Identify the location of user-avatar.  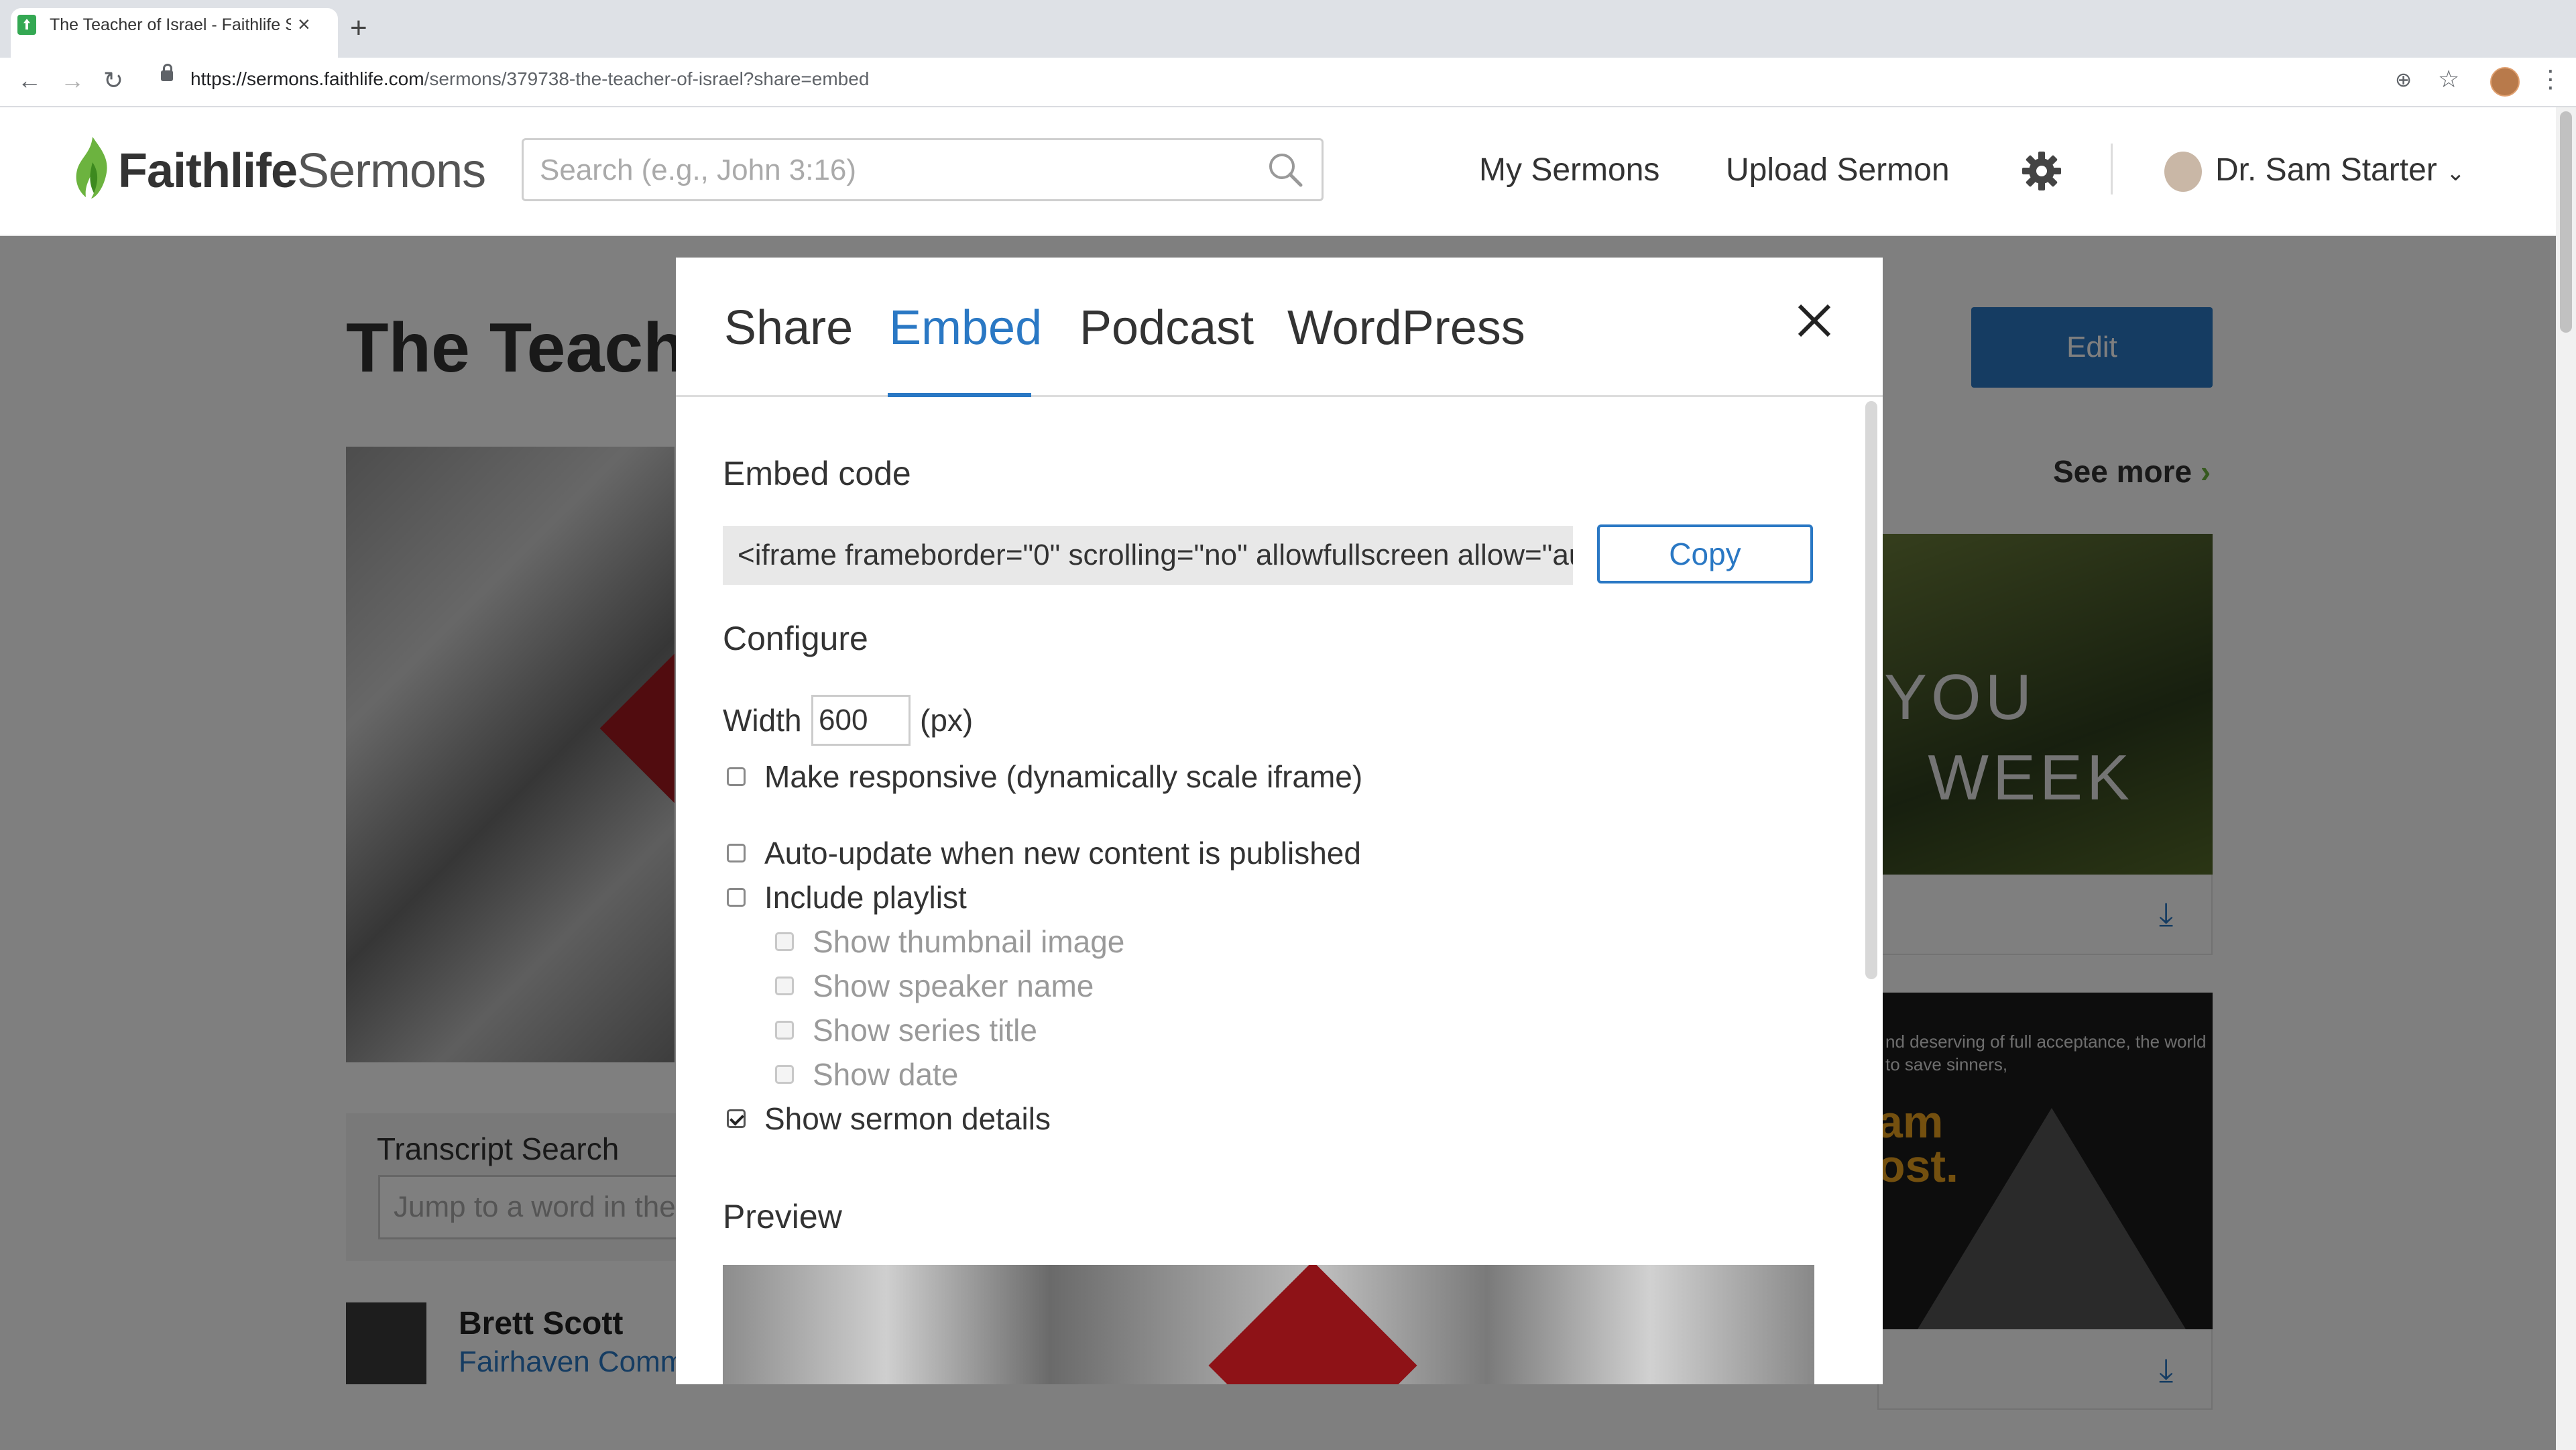
(2183, 172).